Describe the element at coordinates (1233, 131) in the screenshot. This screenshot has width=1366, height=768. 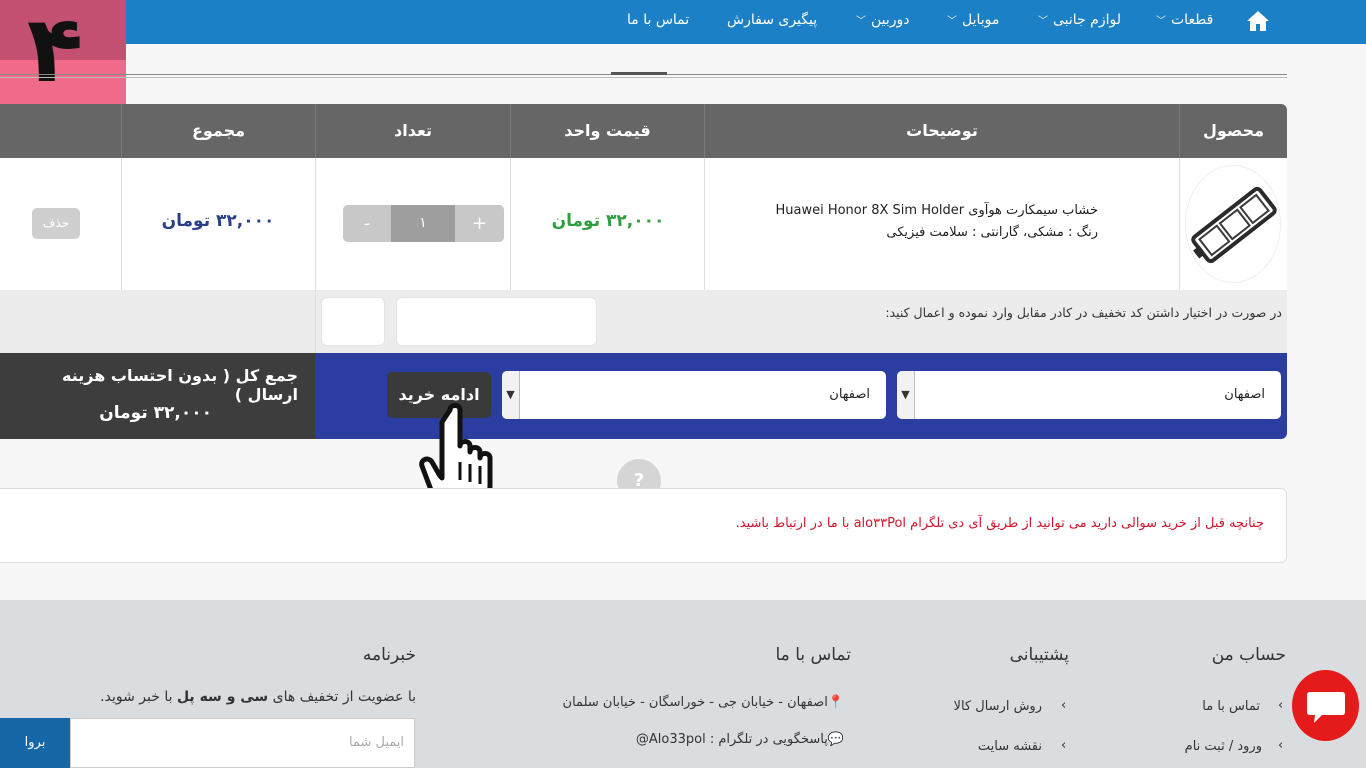
I see `header-product: محصول` at that location.